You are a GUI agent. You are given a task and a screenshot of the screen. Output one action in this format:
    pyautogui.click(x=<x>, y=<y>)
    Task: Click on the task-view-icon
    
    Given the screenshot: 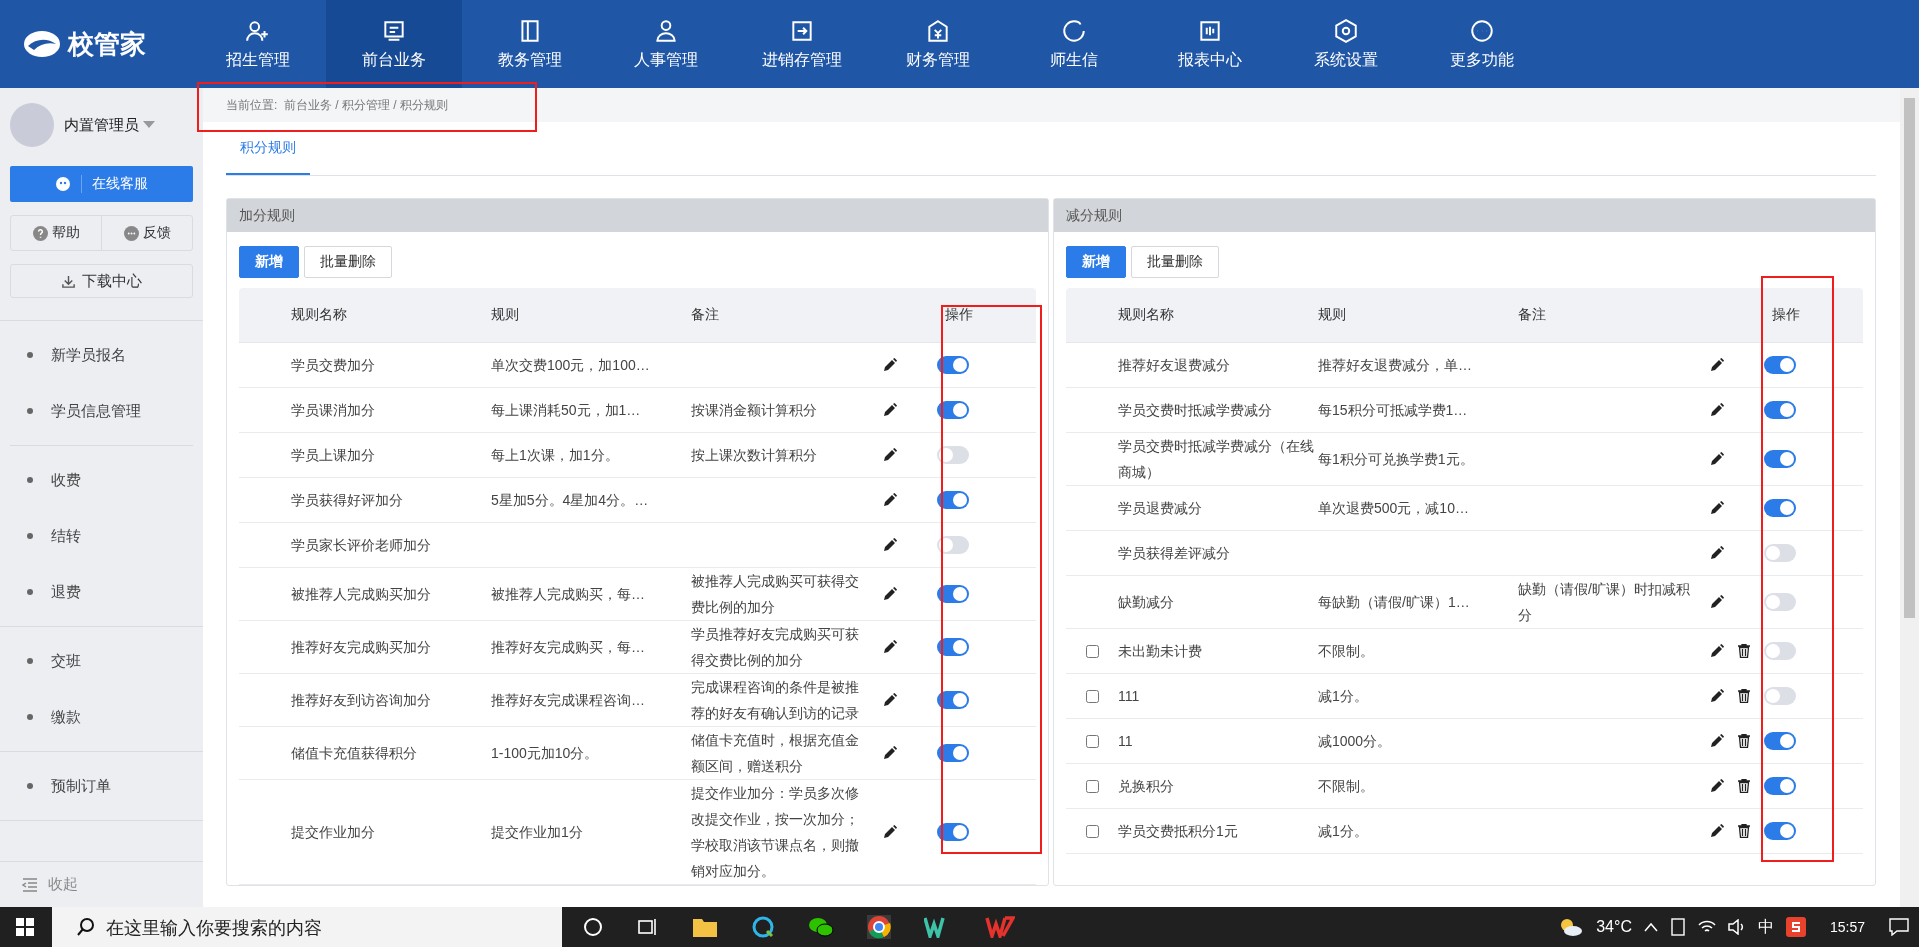 What is the action you would take?
    pyautogui.click(x=593, y=927)
    